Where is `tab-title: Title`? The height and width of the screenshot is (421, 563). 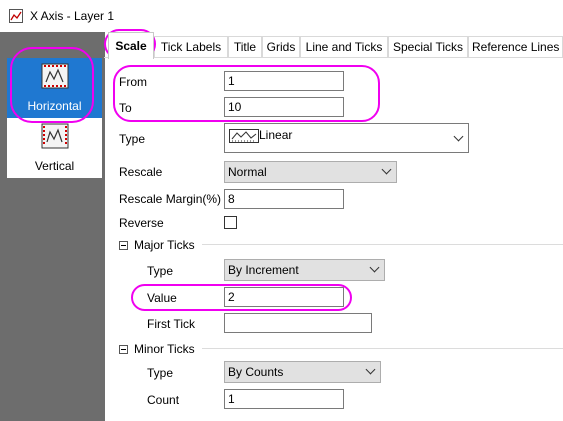
tab-title: Title is located at coordinates (245, 47).